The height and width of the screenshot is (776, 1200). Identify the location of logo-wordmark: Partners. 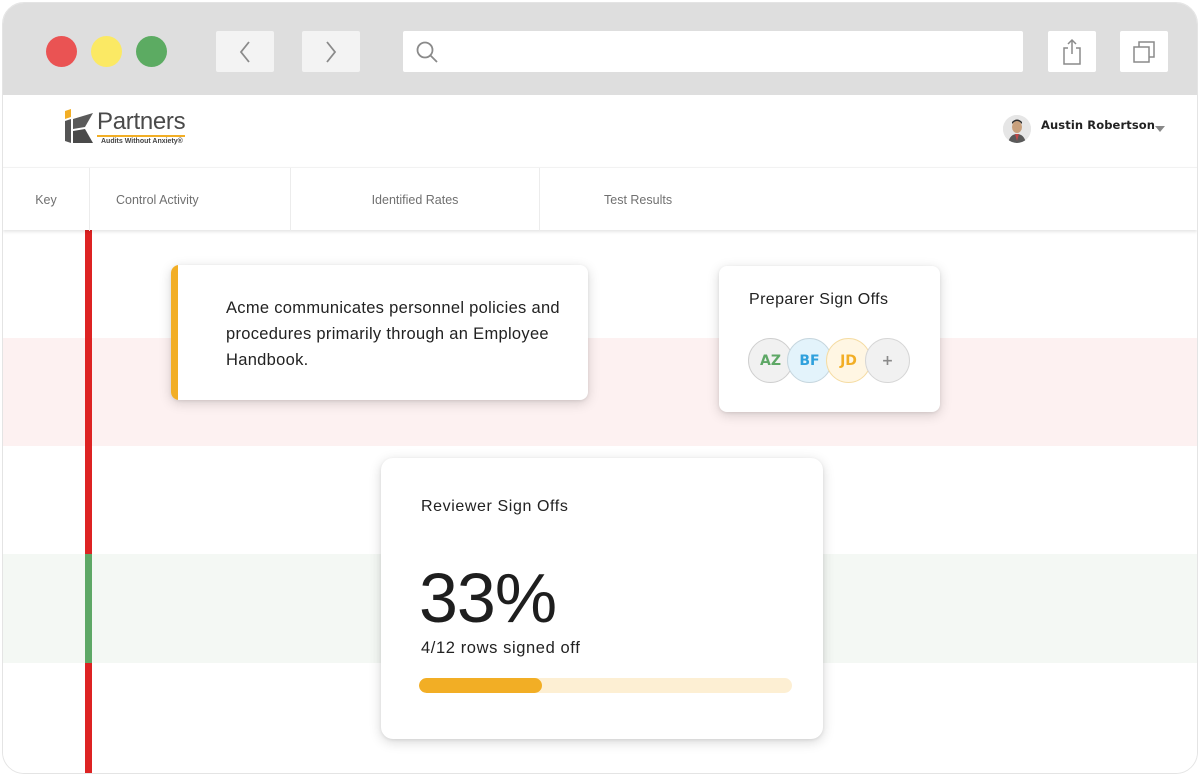
(141, 122).